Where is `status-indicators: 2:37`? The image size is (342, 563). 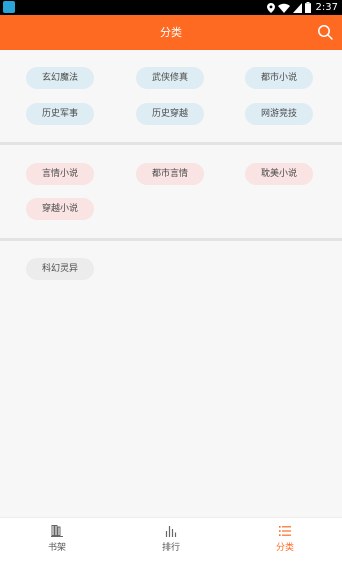
status-indicators: 2:37 is located at coordinates (302, 7).